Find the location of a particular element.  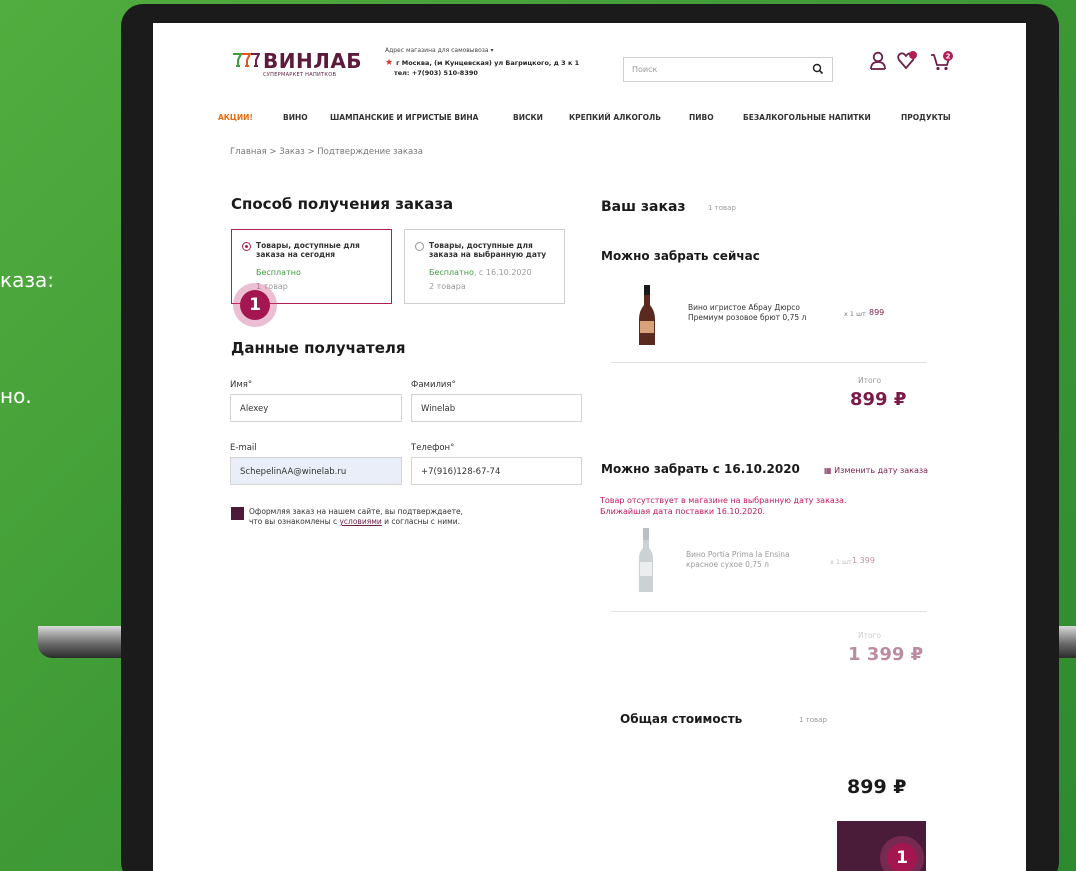

search-placeholder: Поиск is located at coordinates (645, 69).